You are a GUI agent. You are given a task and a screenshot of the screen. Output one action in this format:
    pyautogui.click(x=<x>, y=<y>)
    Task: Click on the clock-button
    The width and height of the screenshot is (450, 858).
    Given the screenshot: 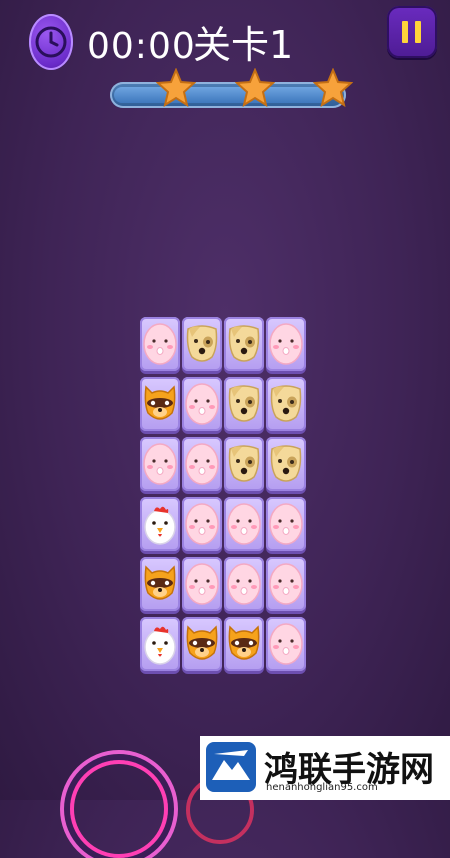 What is the action you would take?
    pyautogui.click(x=51, y=42)
    